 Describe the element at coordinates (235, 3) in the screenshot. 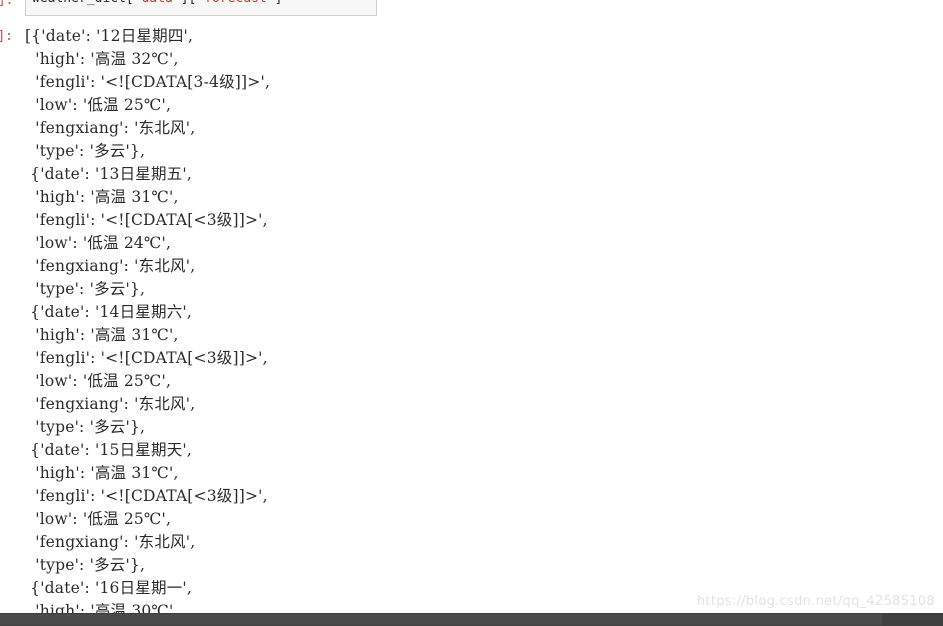

I see `code-token-string-forecast: 'forecast'` at that location.